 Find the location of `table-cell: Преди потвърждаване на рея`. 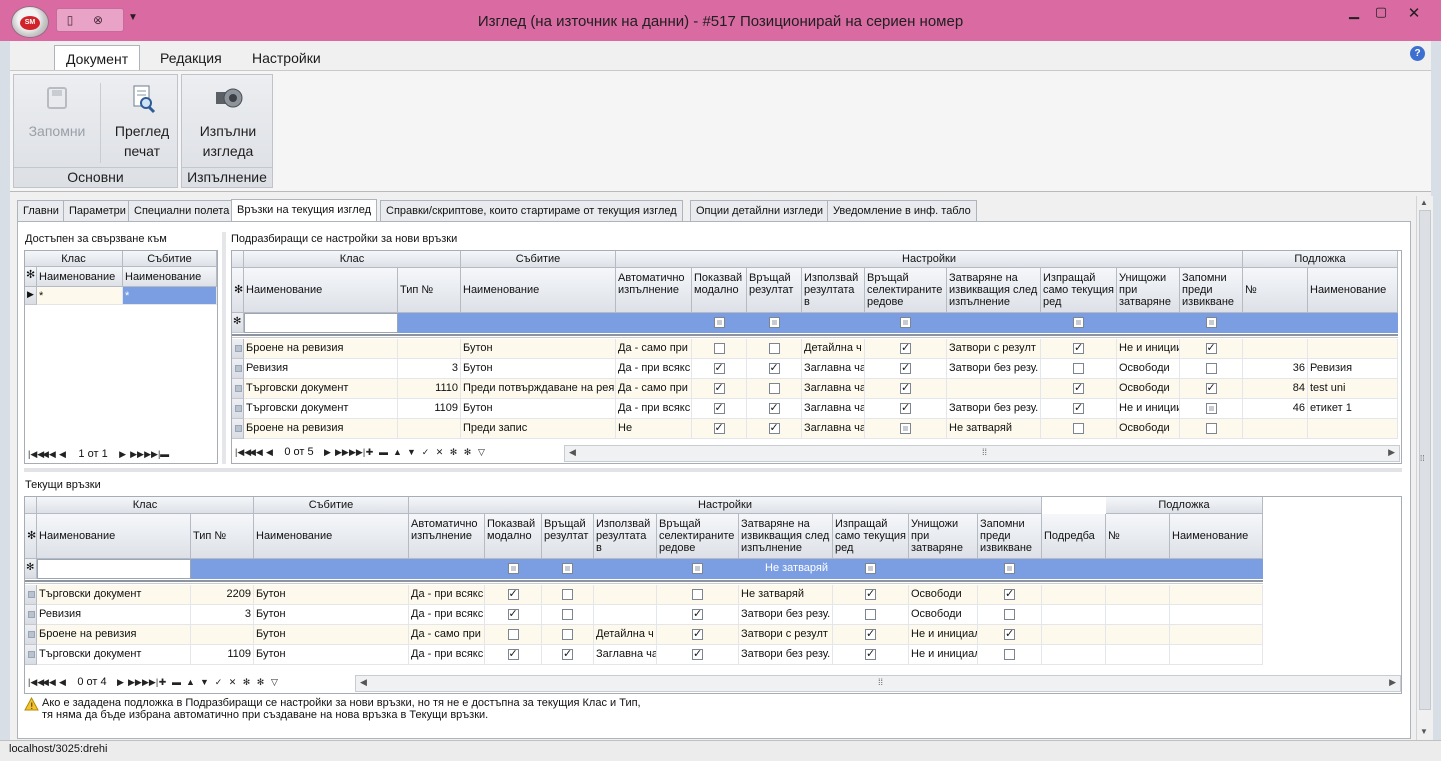

table-cell: Преди потвърждаване на рея is located at coordinates (538, 389).